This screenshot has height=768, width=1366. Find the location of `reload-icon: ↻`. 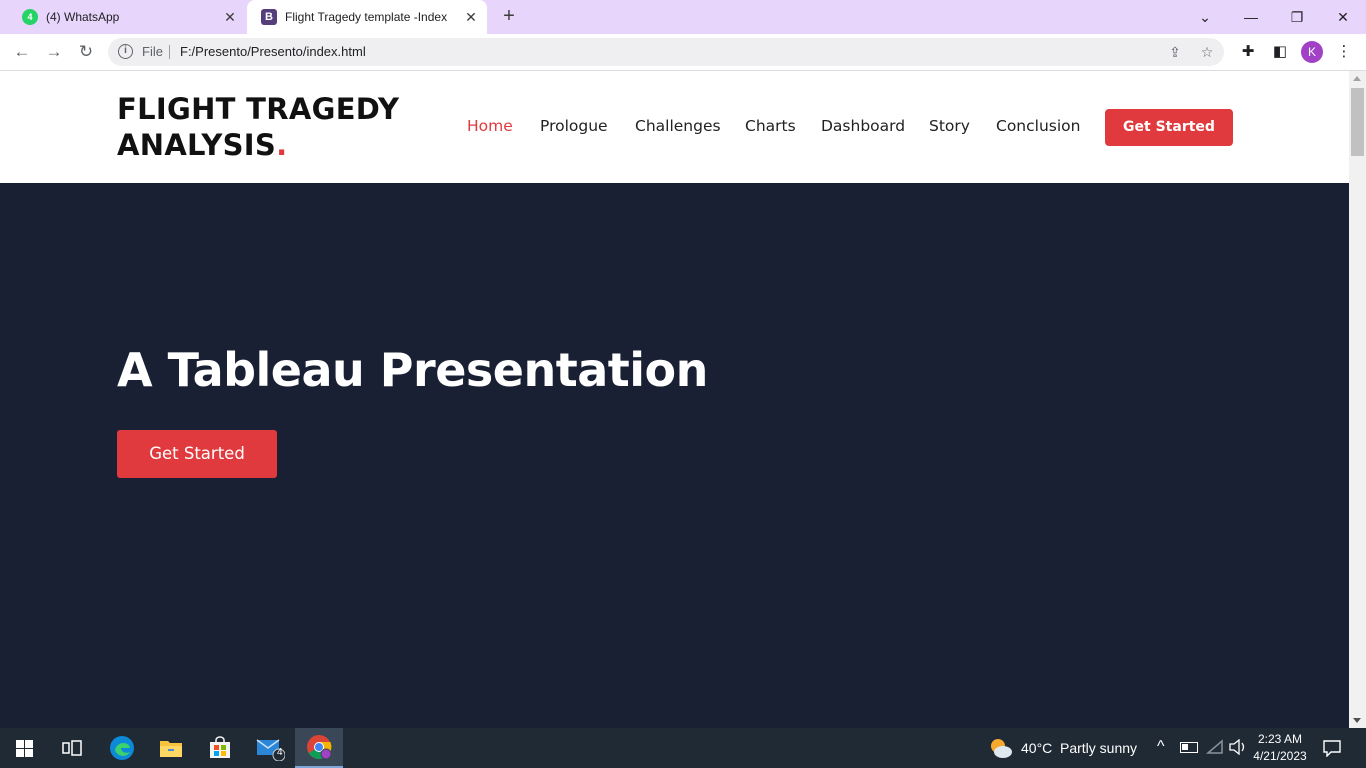

reload-icon: ↻ is located at coordinates (86, 52).